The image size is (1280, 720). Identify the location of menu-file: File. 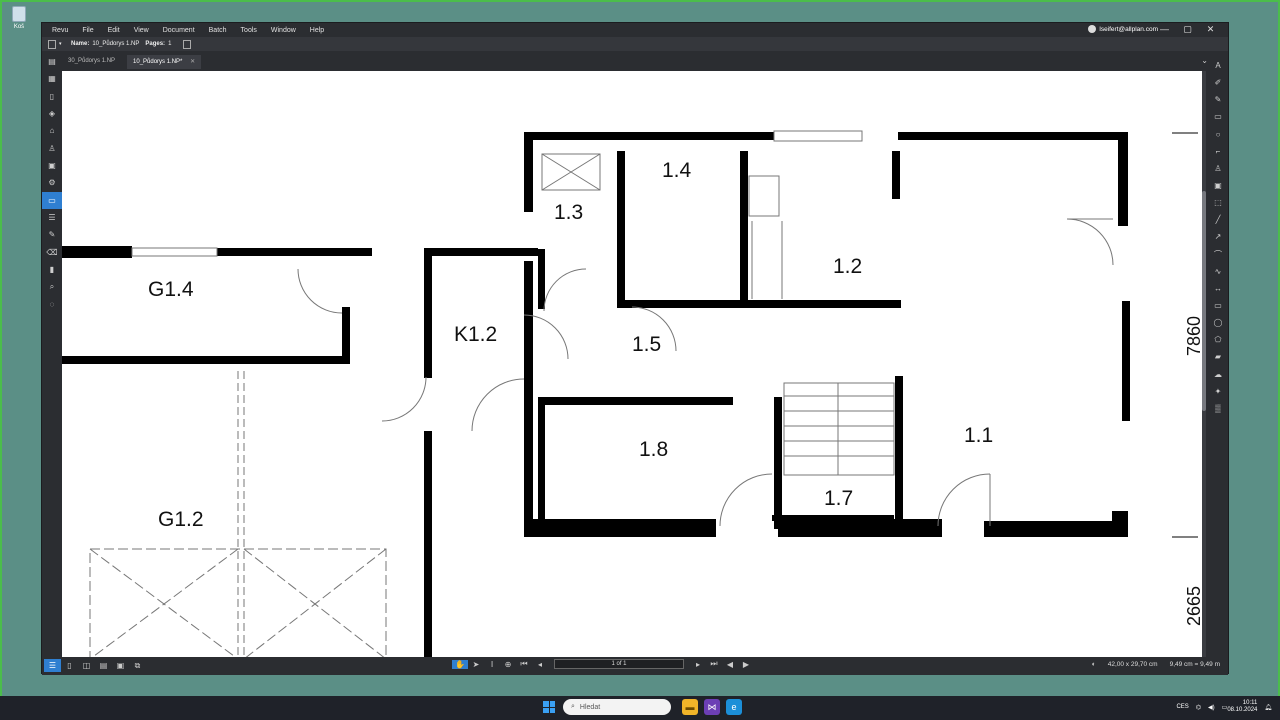
(87, 30).